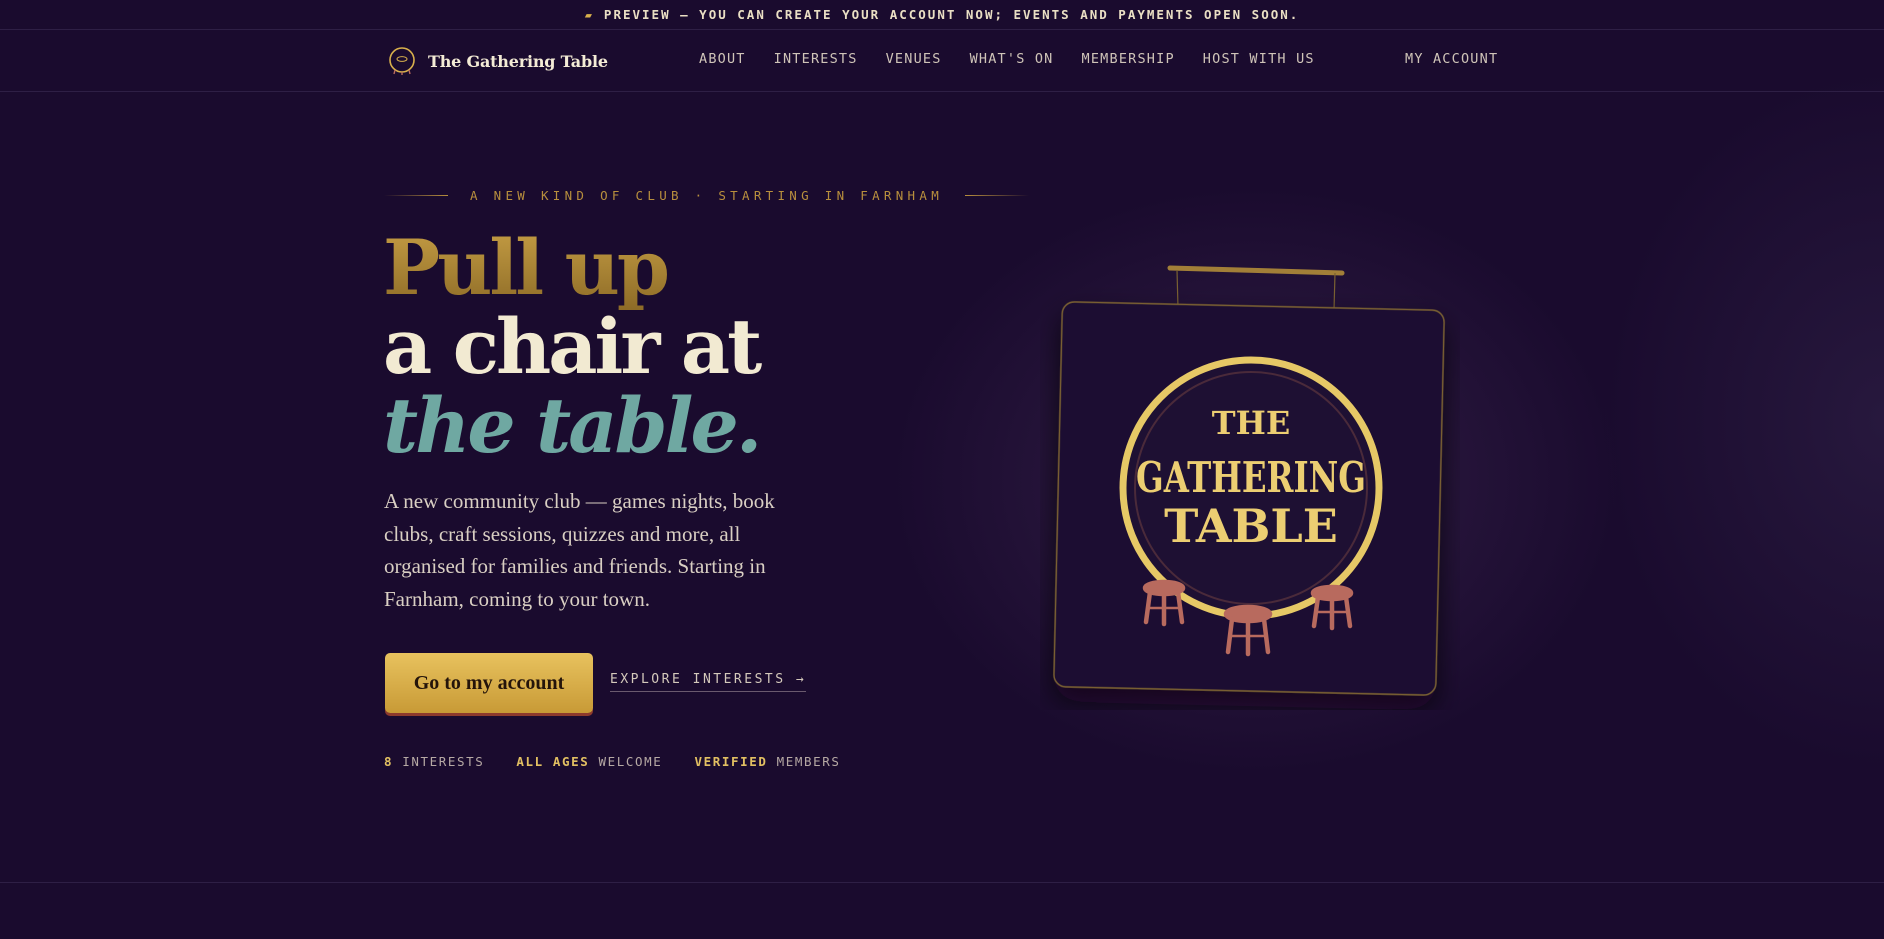  I want to click on sign-illustration: THE GATHERING TABLE, so click(1249, 480).